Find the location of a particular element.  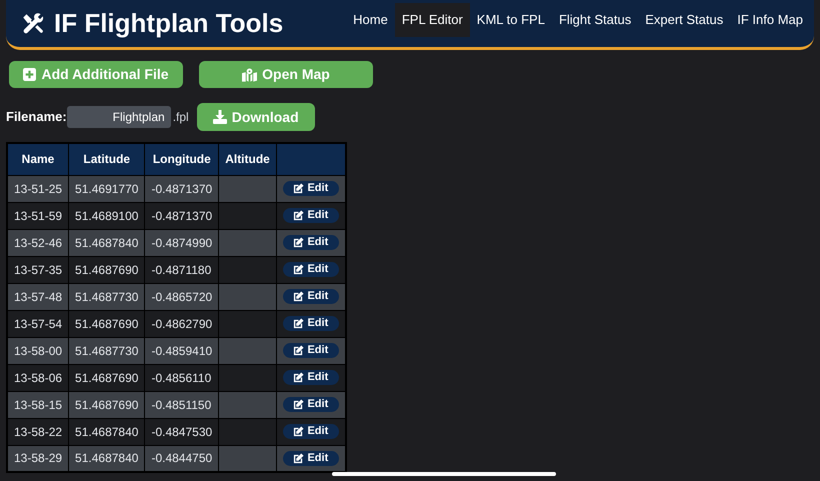

nav-link: Flight Status is located at coordinates (595, 20).